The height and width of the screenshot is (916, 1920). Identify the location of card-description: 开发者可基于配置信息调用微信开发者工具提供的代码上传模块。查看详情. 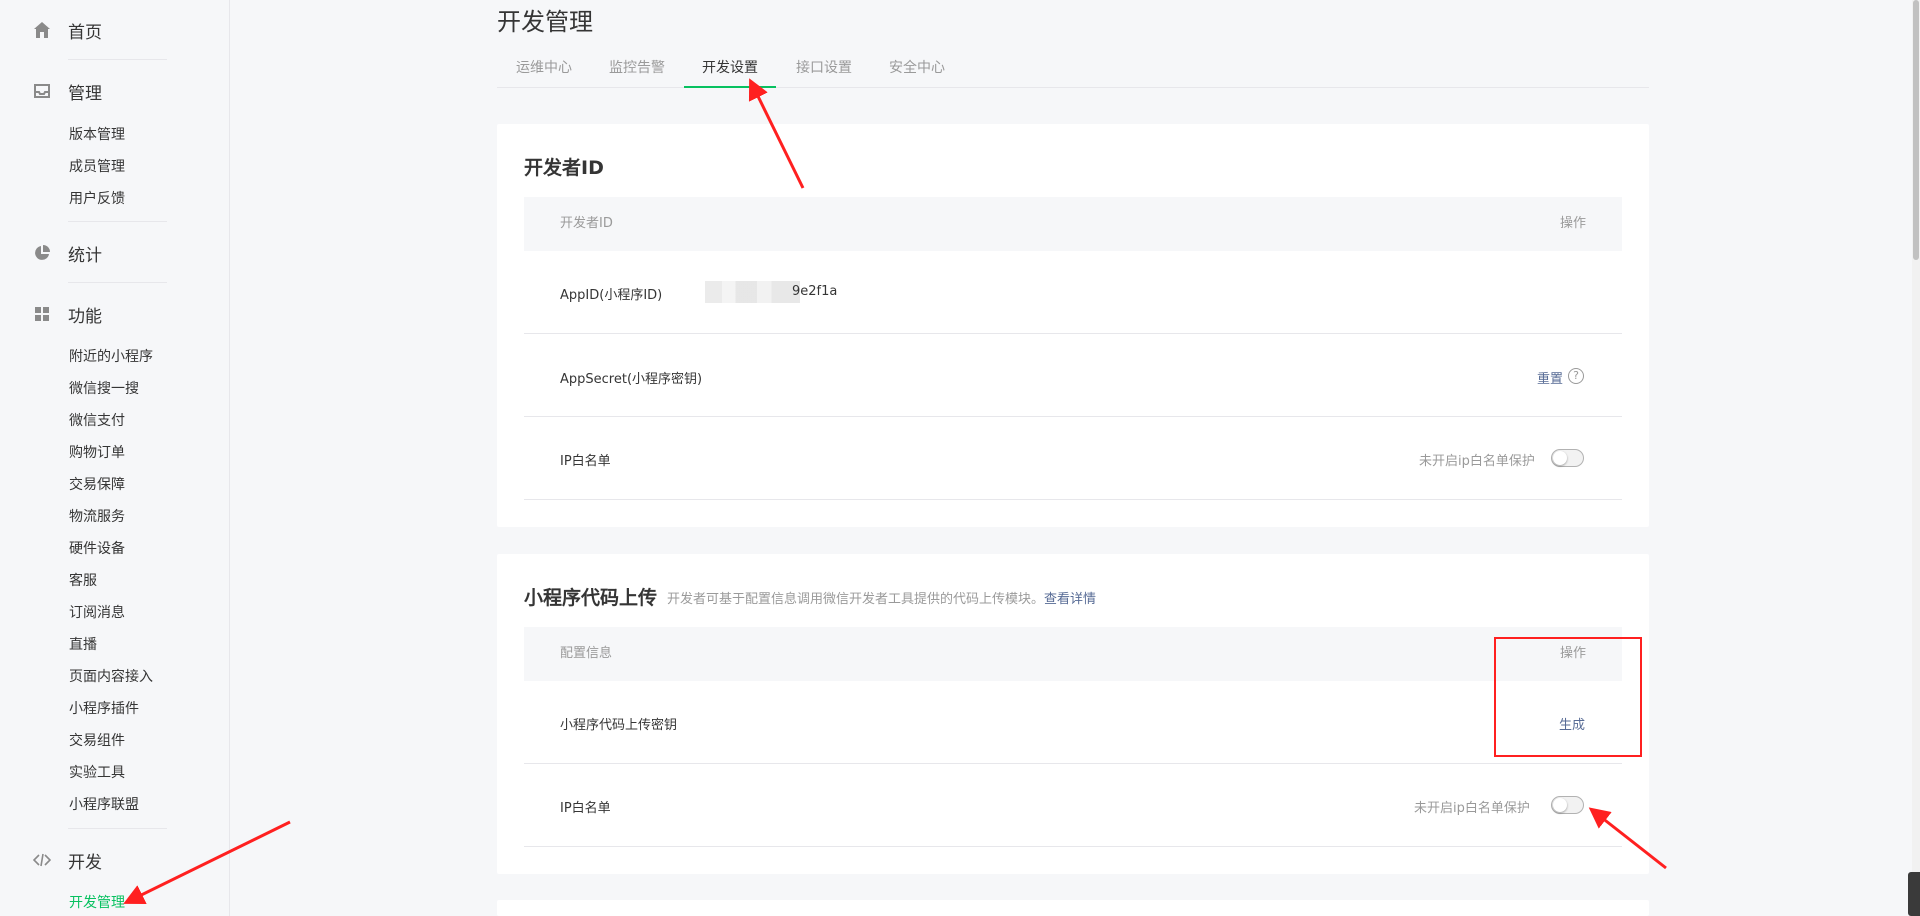
(881, 597).